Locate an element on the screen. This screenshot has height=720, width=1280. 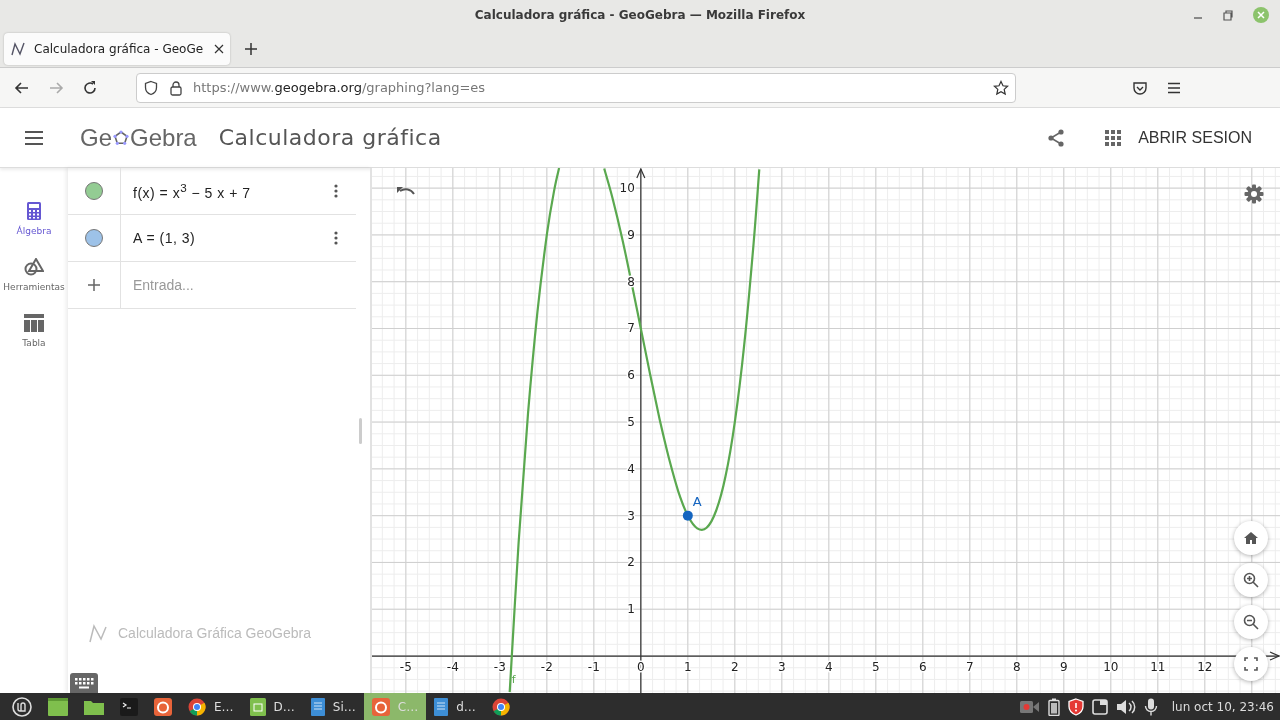
curve-label: f is located at coordinates (513, 679).